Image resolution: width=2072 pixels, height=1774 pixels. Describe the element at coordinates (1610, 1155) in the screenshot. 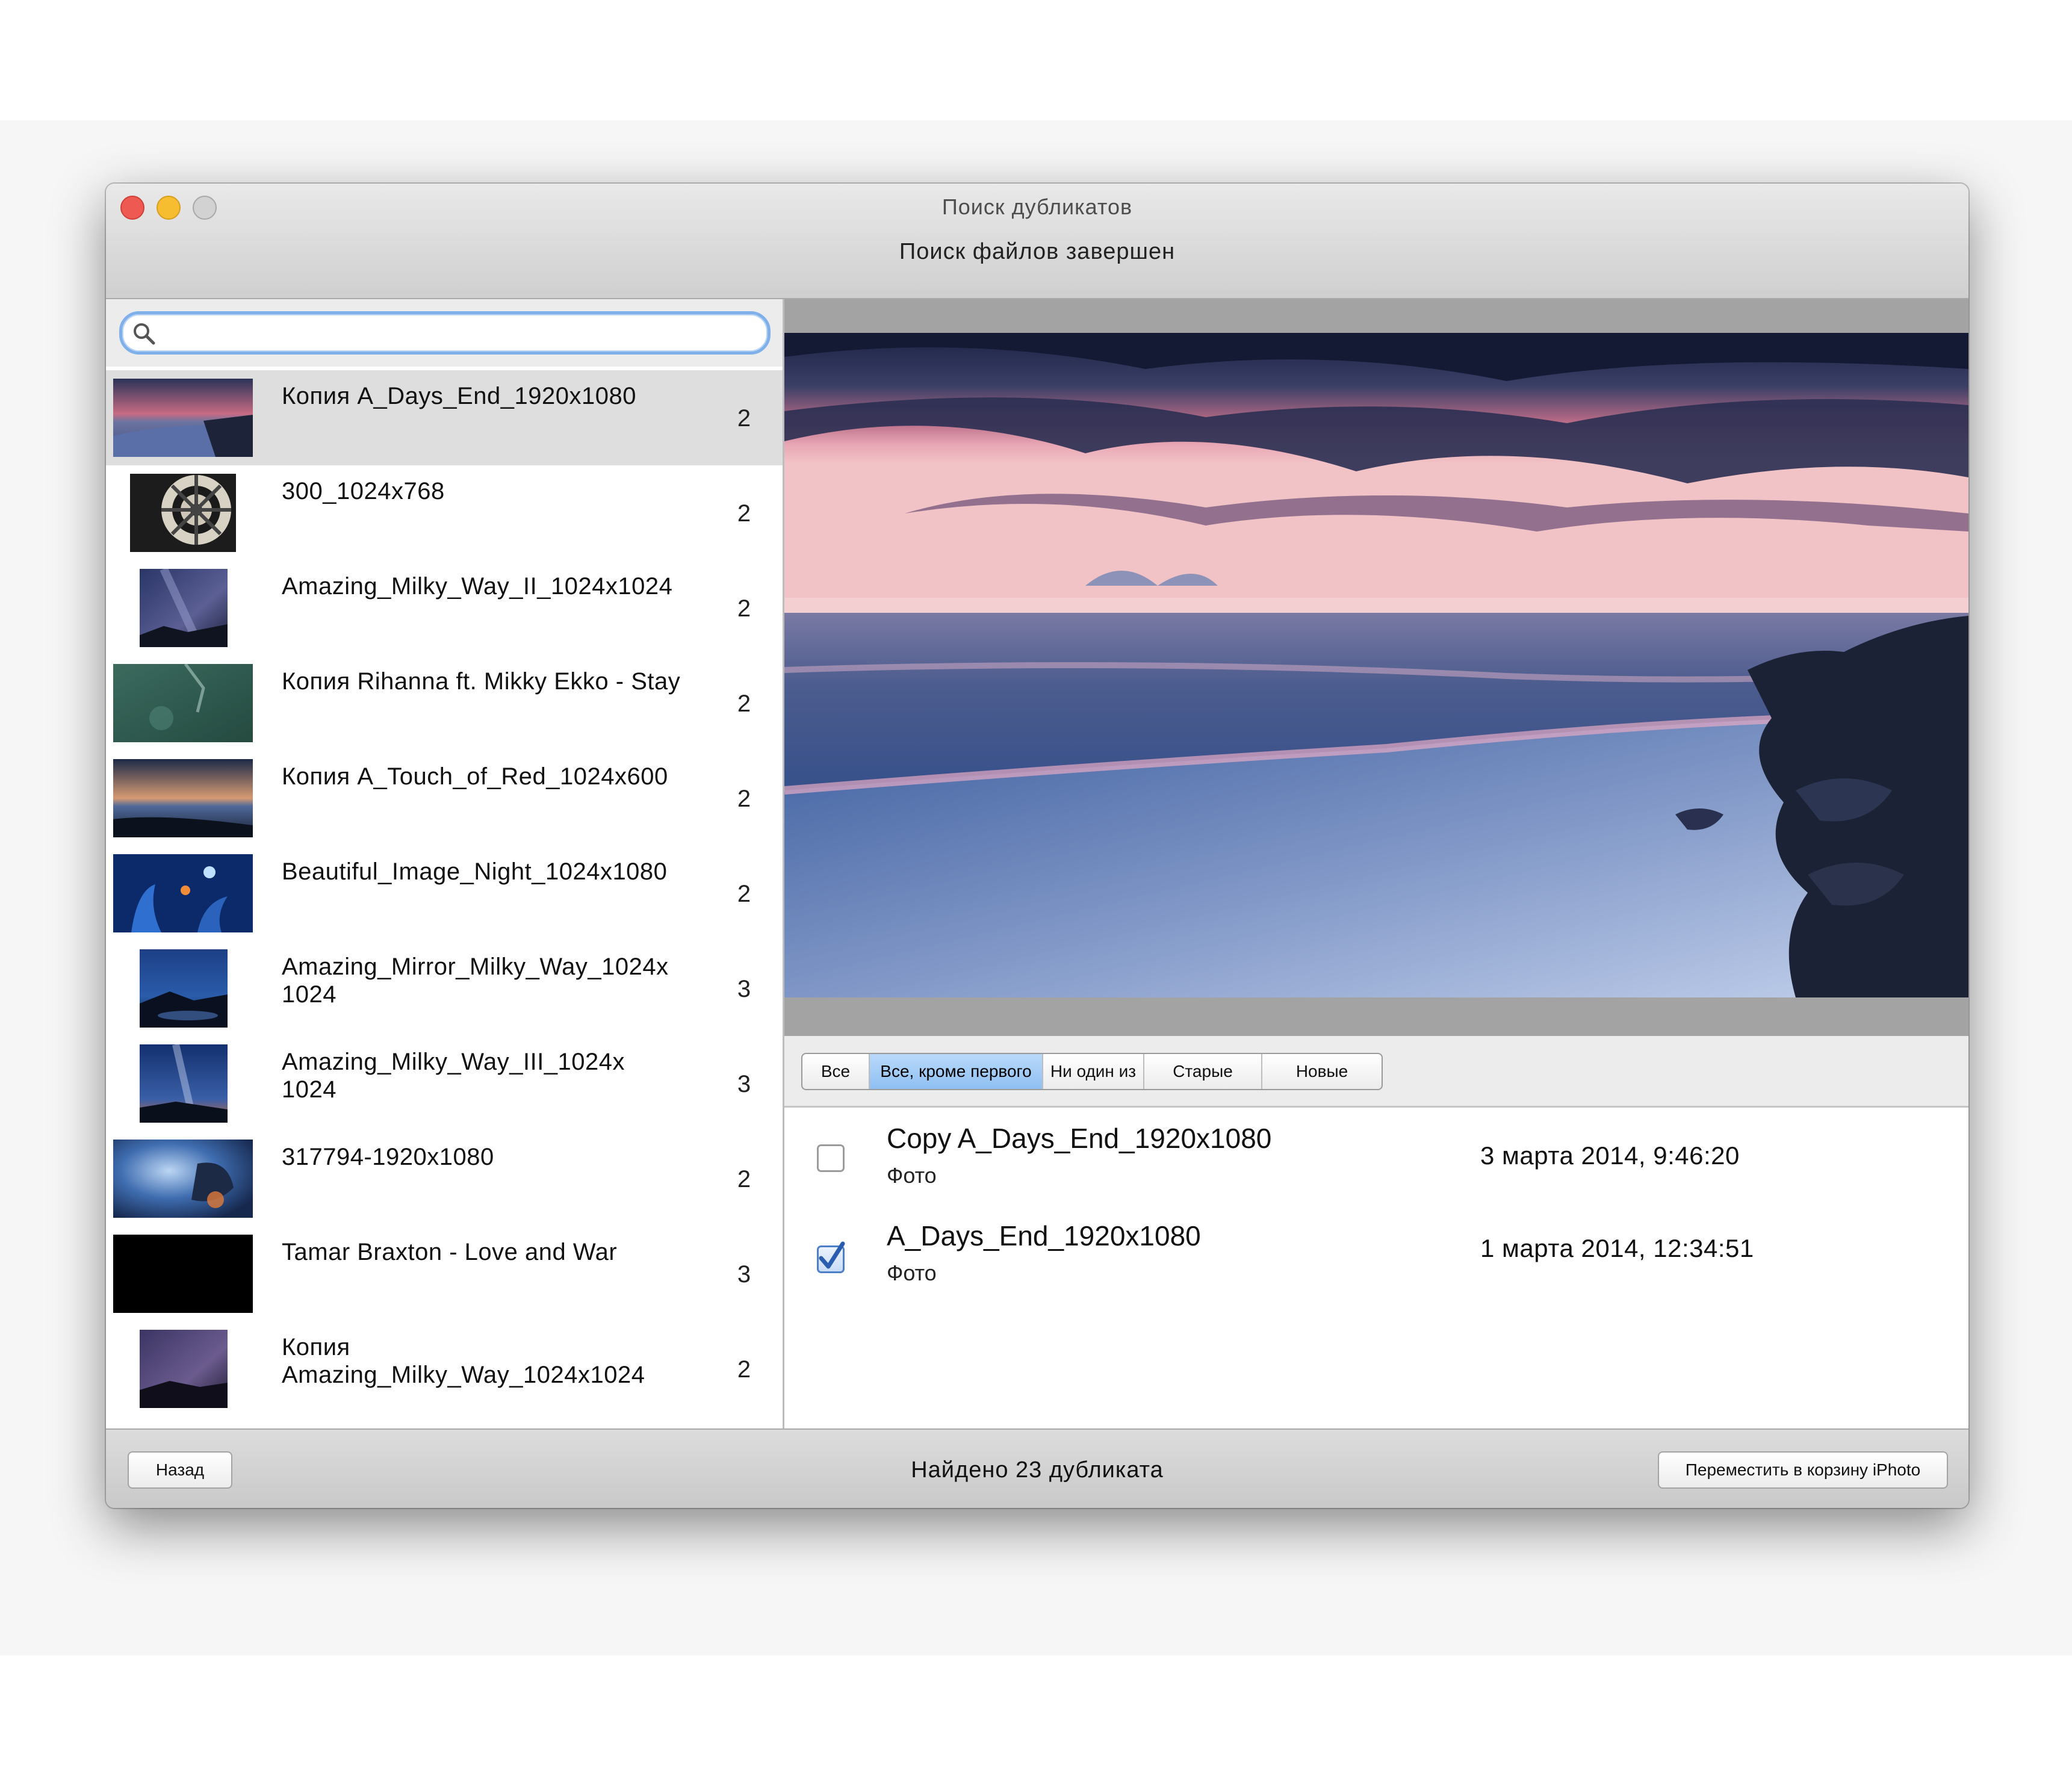

I see `file-date: 3 марта 2014, 9:46:20` at that location.